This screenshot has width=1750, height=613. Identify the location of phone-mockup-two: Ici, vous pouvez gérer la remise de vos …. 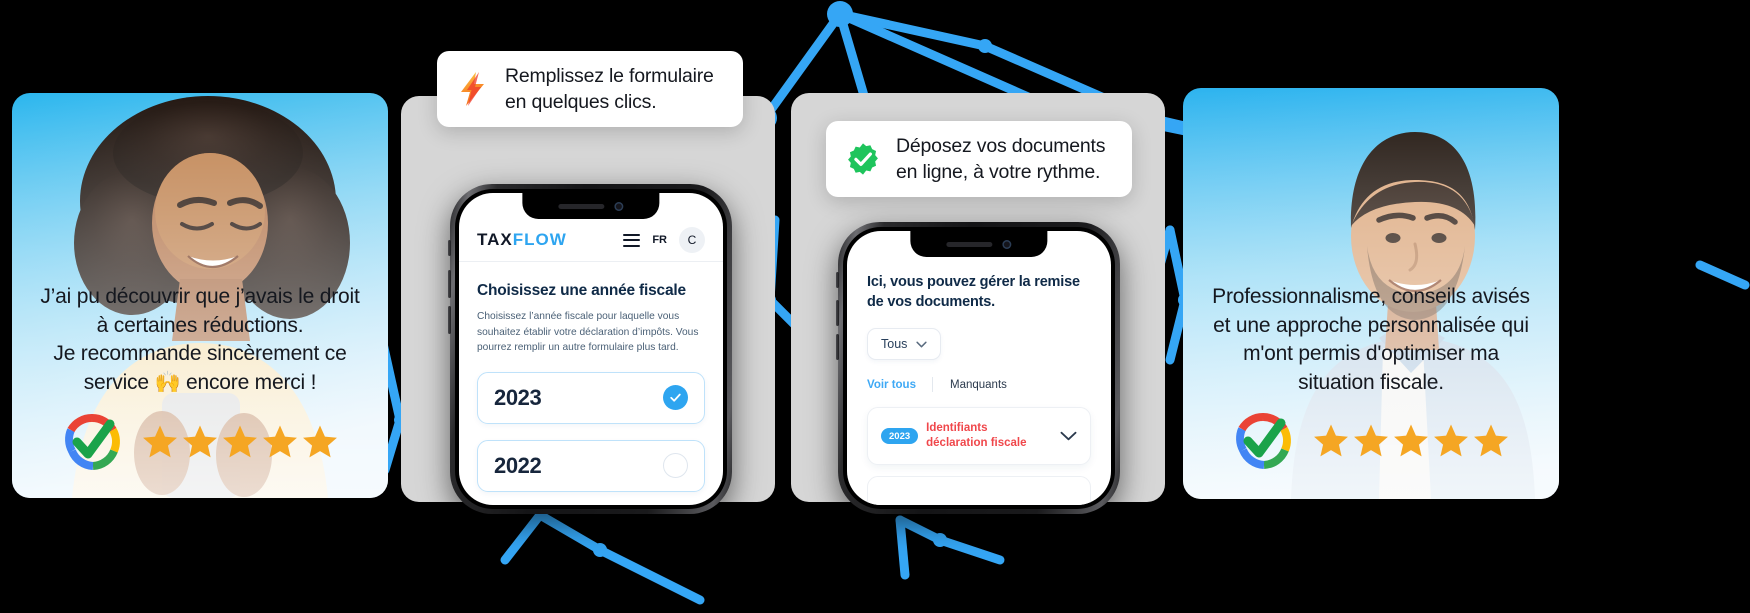
(978, 368).